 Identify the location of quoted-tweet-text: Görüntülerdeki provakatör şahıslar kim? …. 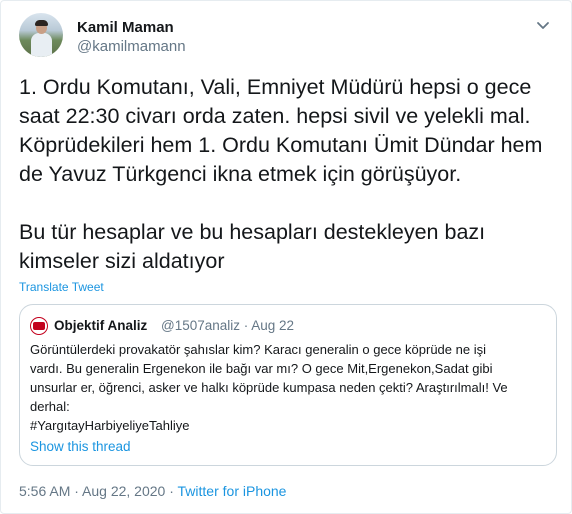
(269, 387).